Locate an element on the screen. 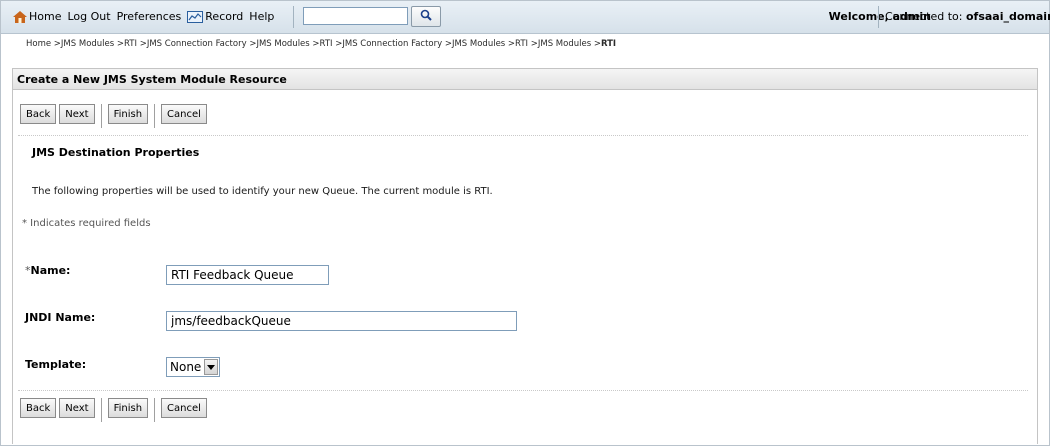  connection-status: Connected to: ofsaai_domain is located at coordinates (967, 16).